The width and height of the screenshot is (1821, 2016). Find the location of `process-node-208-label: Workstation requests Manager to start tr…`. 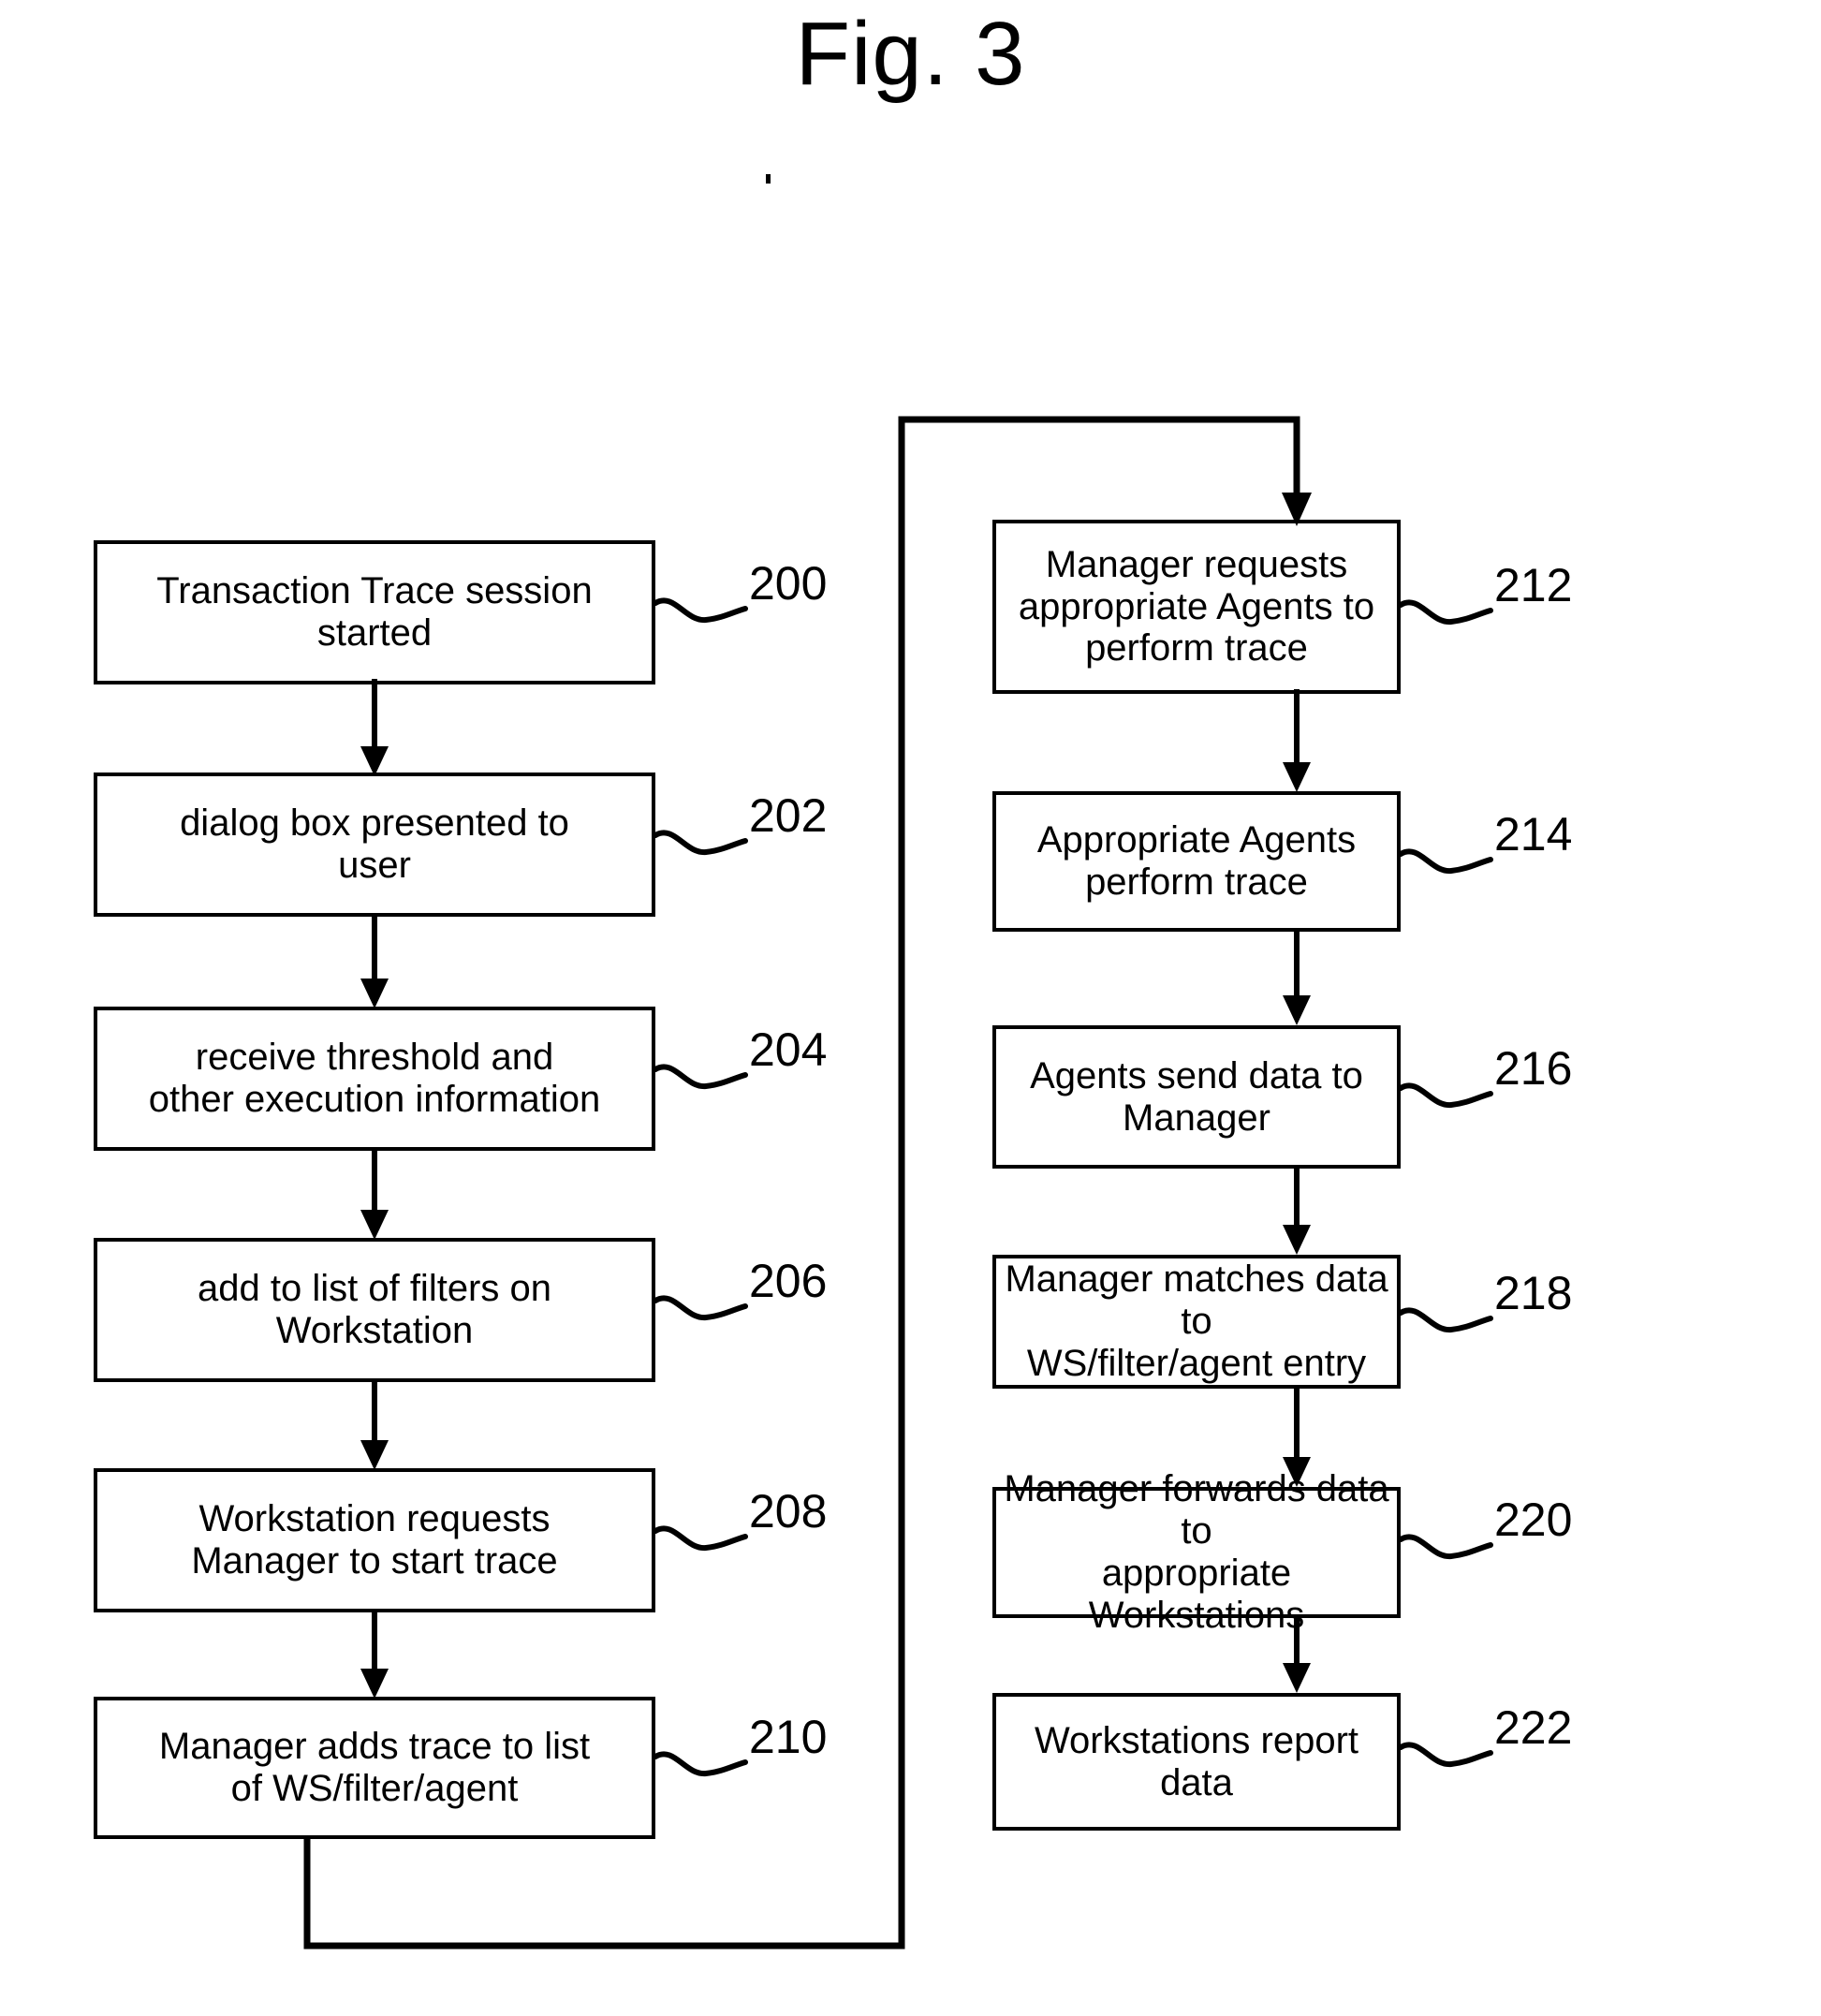

process-node-208-label: Workstation requests Manager to start tr… is located at coordinates (374, 1540).